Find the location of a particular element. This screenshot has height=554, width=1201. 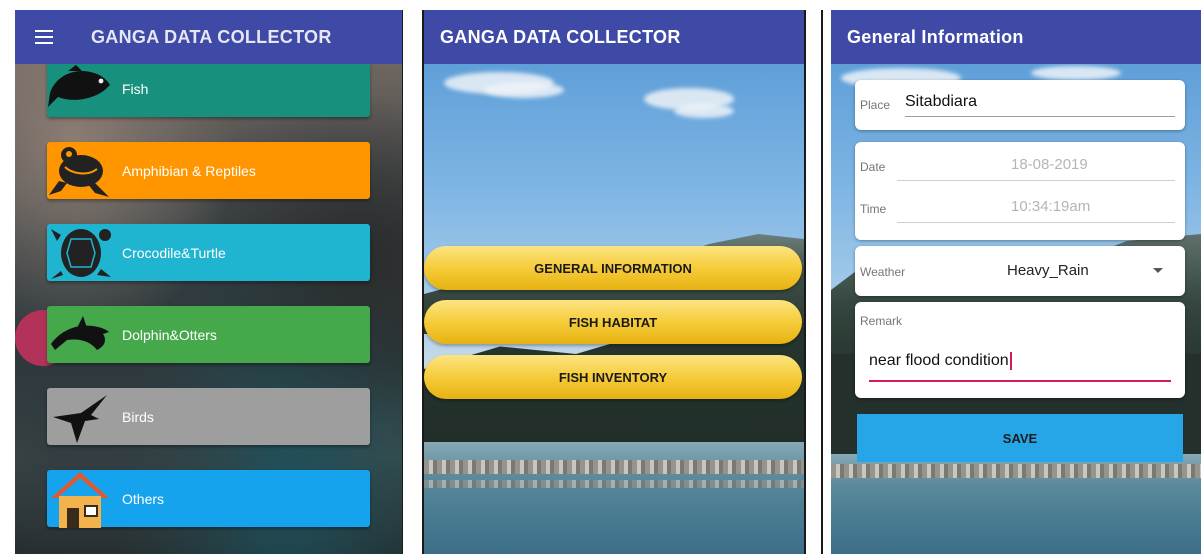

time-label: Time is located at coordinates (873, 209).